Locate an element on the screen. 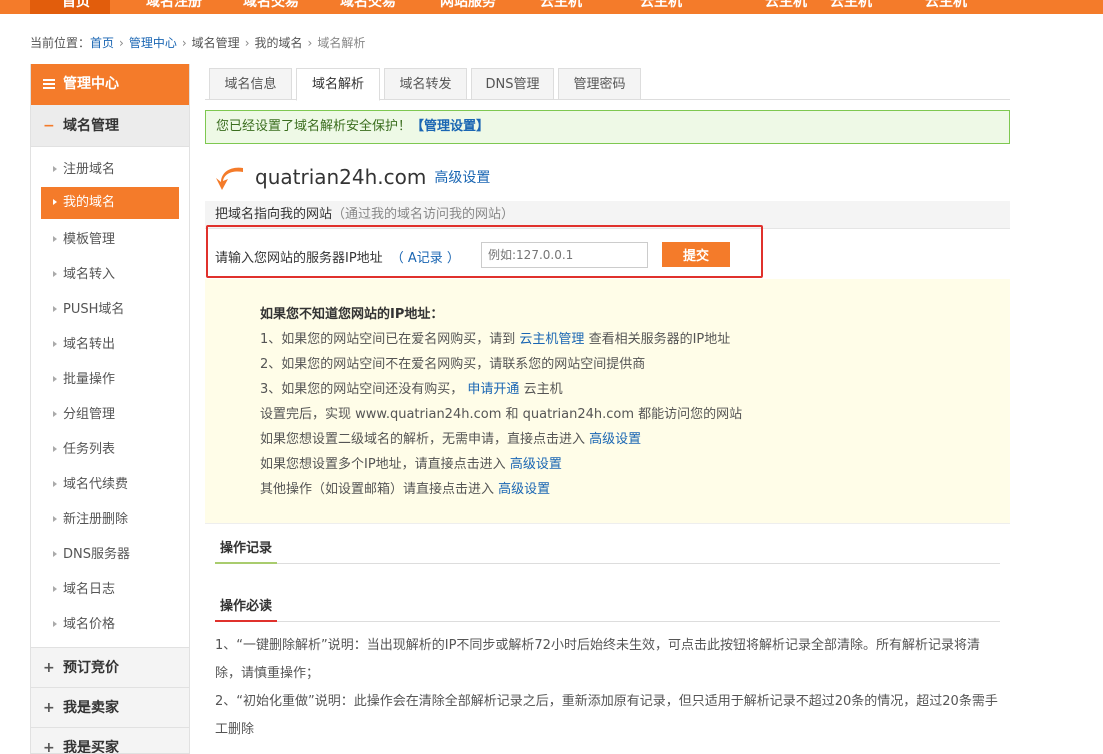 The width and height of the screenshot is (1103, 754). help-text: 云主机 is located at coordinates (543, 389).